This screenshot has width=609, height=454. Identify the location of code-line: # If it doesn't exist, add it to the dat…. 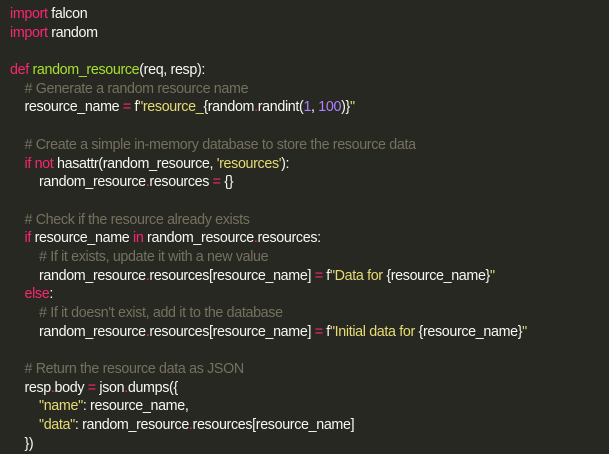
(309, 313).